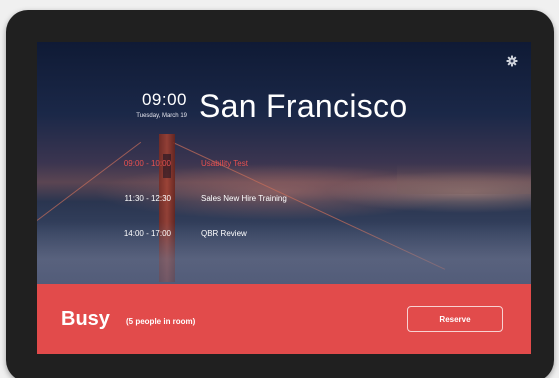 This screenshot has height=378, width=559. I want to click on reserve-button: Reserve, so click(455, 319).